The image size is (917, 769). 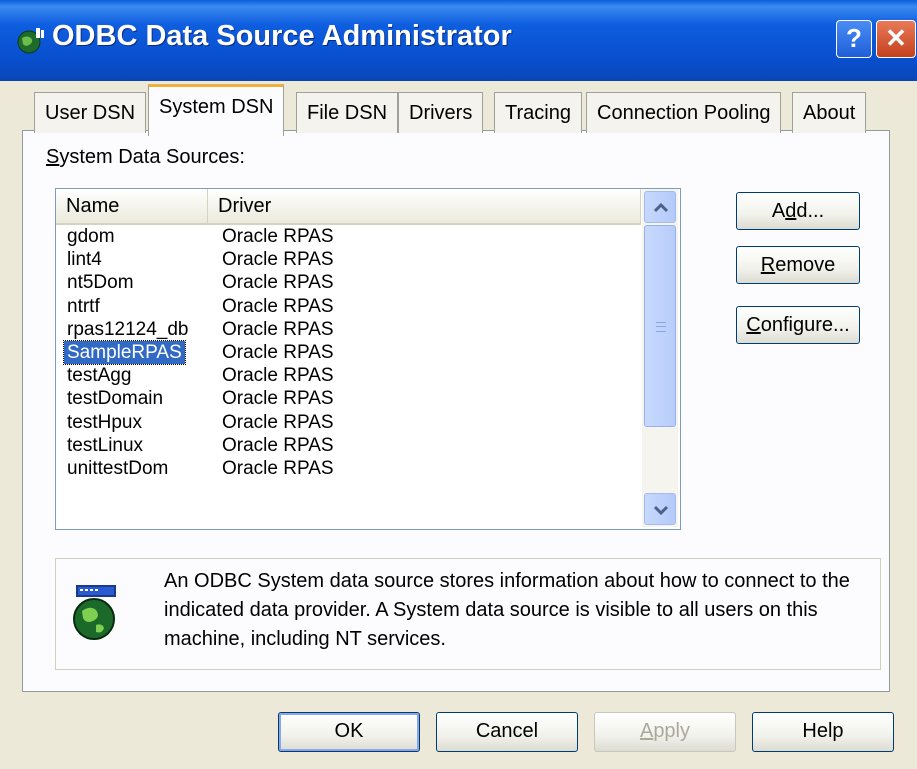 What do you see at coordinates (672, 731) in the screenshot?
I see `apply-label-post: pply` at bounding box center [672, 731].